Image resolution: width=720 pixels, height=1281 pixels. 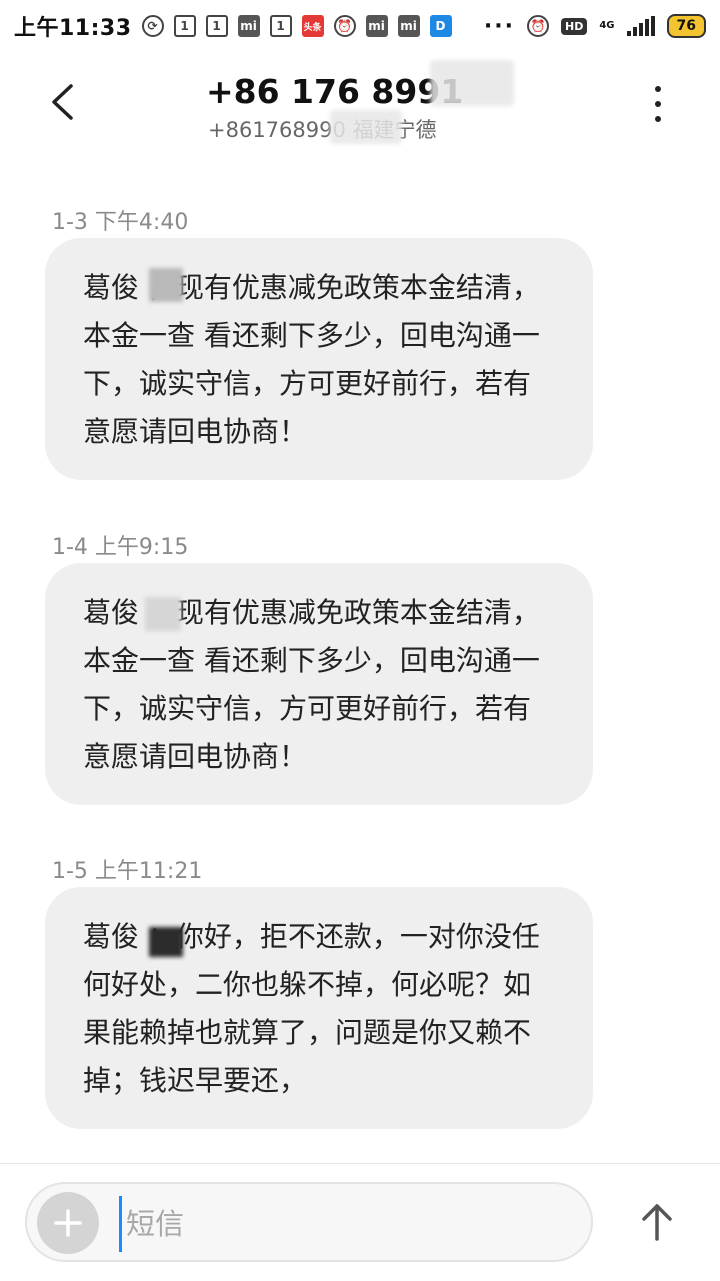 What do you see at coordinates (120, 222) in the screenshot?
I see `message-timestamp: 1-3 下午4:40` at bounding box center [120, 222].